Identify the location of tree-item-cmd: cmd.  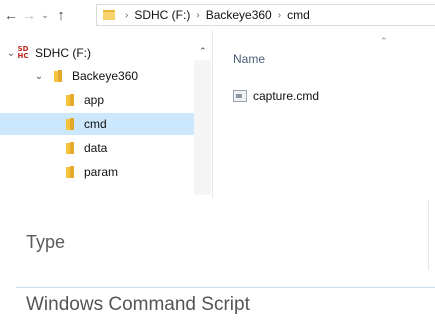
(97, 124).